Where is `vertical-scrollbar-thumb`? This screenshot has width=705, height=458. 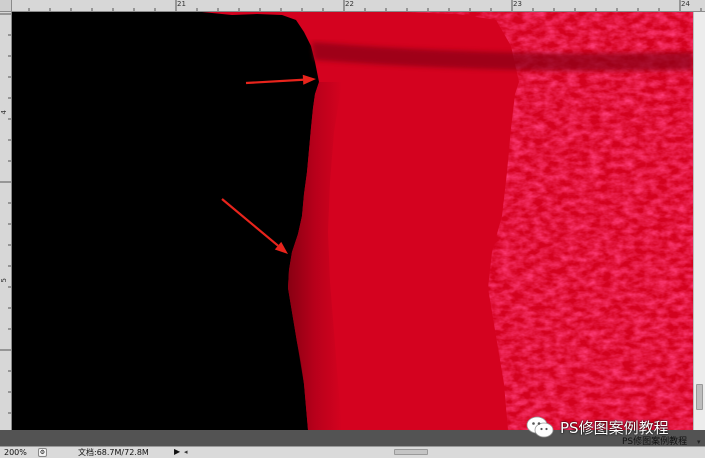 vertical-scrollbar-thumb is located at coordinates (699, 397).